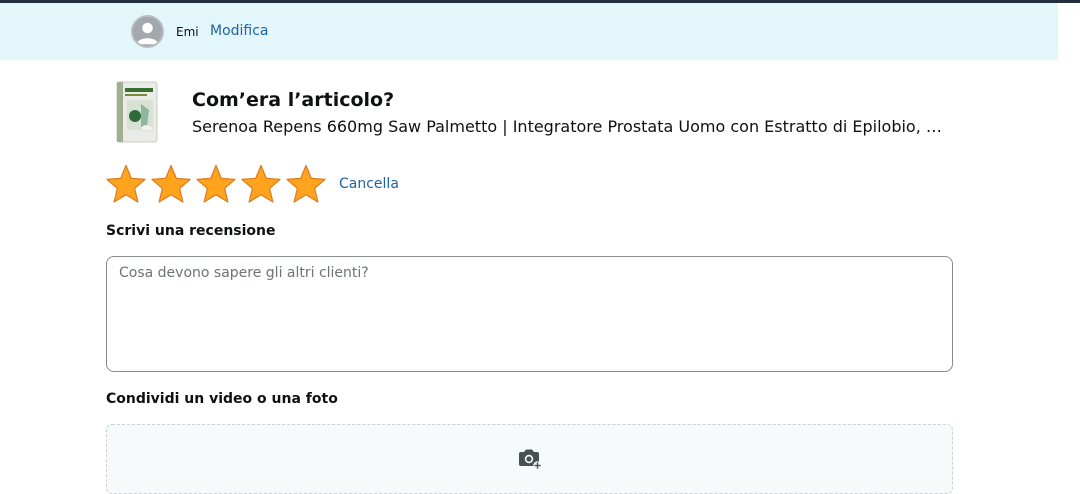  Describe the element at coordinates (261, 184) in the screenshot. I see `star-4-icon` at that location.